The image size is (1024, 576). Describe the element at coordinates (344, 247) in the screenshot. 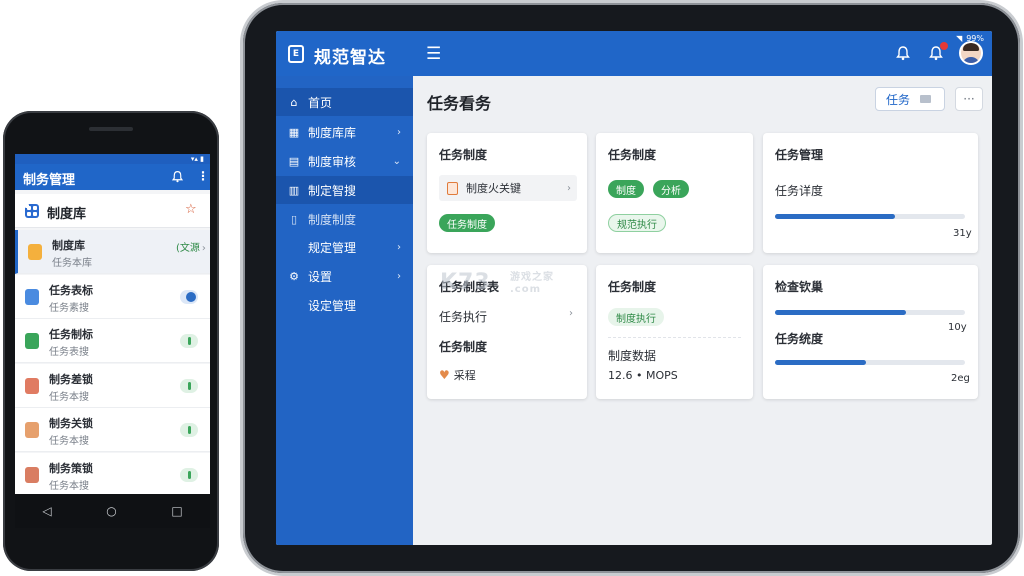

I see `sidebar-subitem-manage: 规定管理 ›` at that location.